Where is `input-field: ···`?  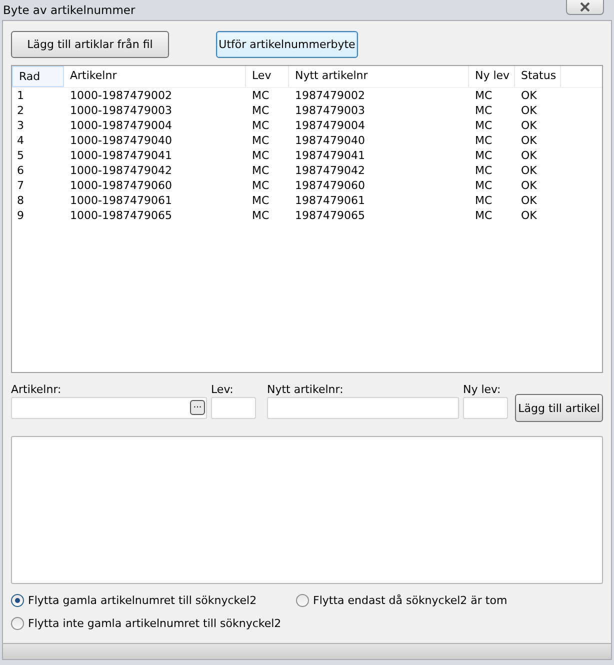 input-field: ··· is located at coordinates (109, 408).